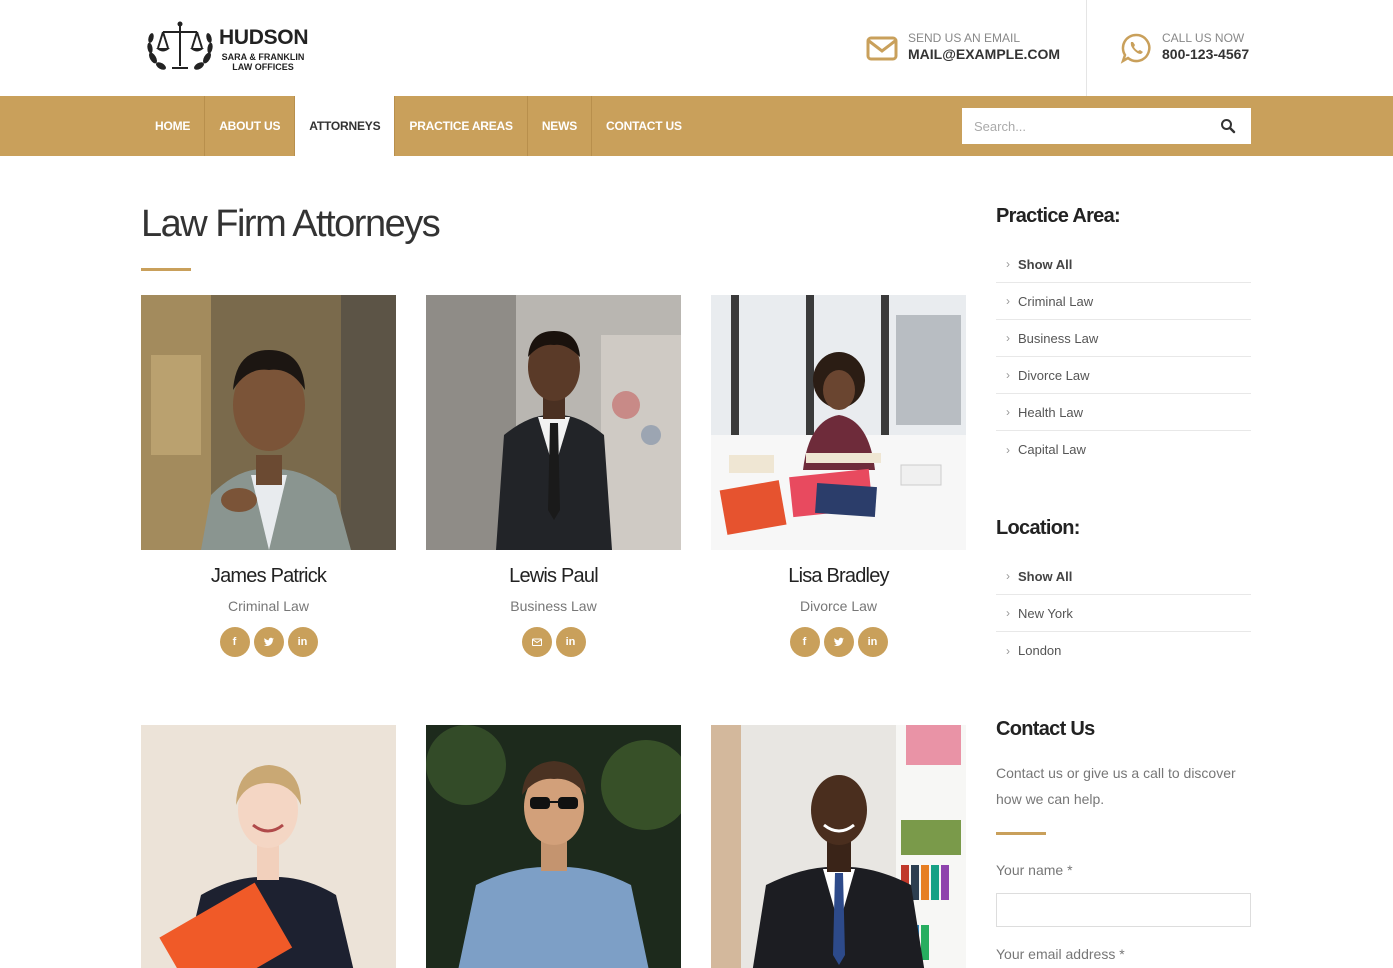 This screenshot has height=968, width=1393. Describe the element at coordinates (268, 606) in the screenshot. I see `attorney-role: Criminal Law` at that location.